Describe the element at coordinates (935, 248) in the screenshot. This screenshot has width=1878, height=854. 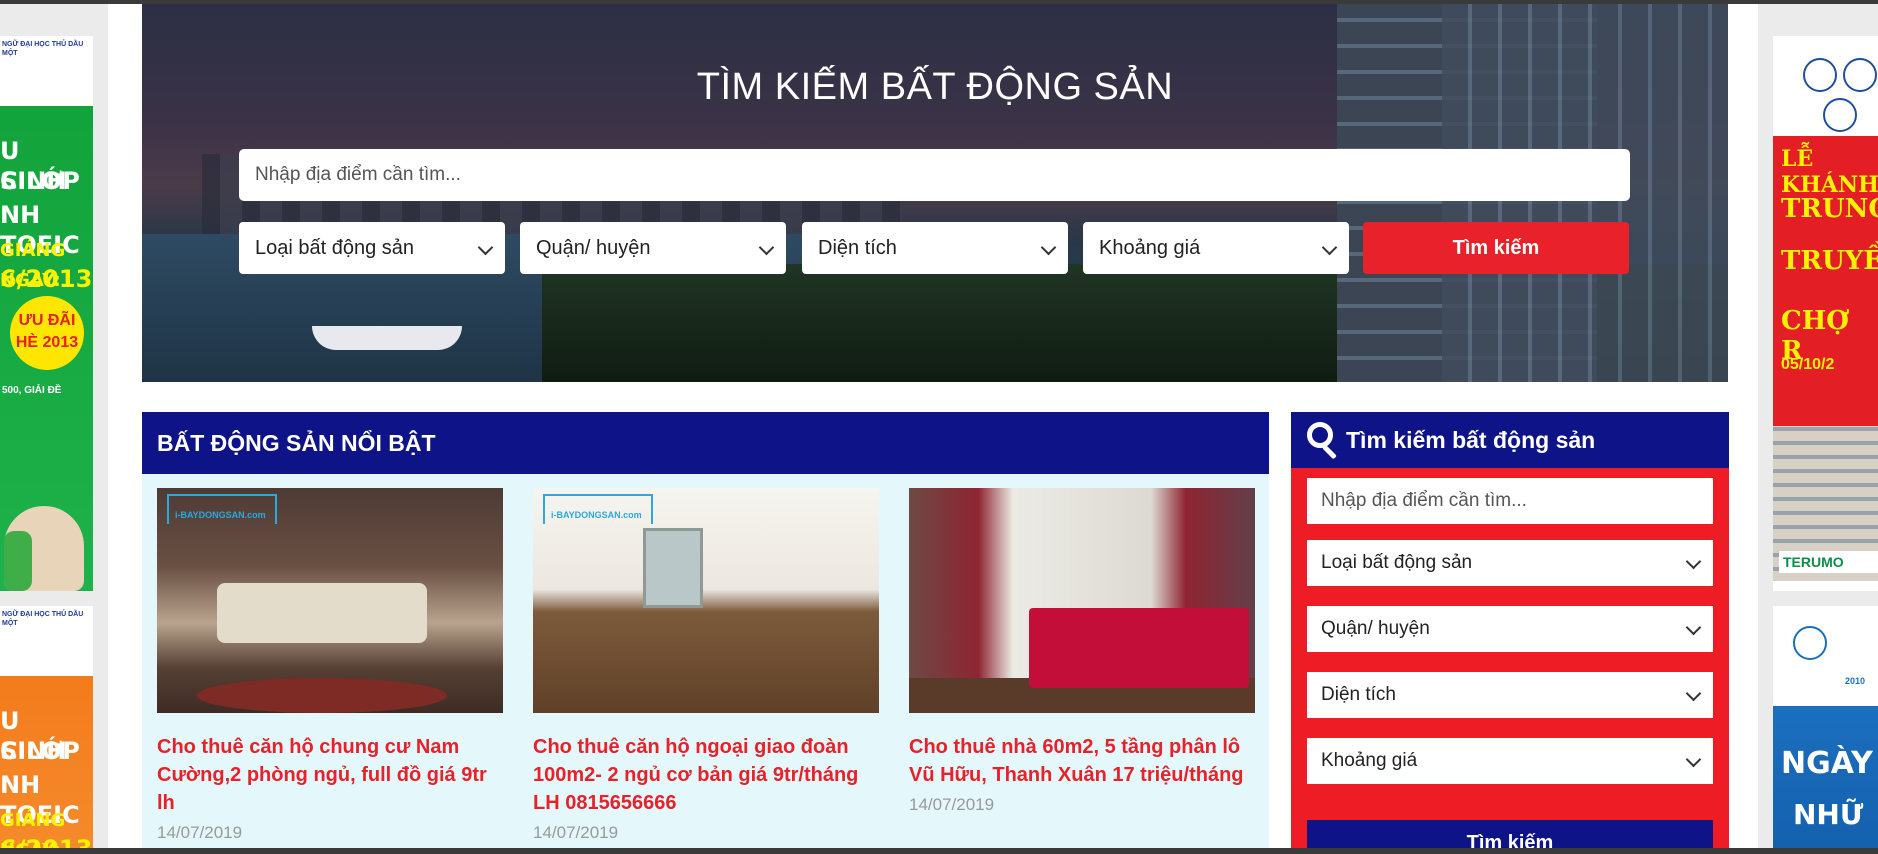
I see `hero-filter-area: Diện tích` at that location.